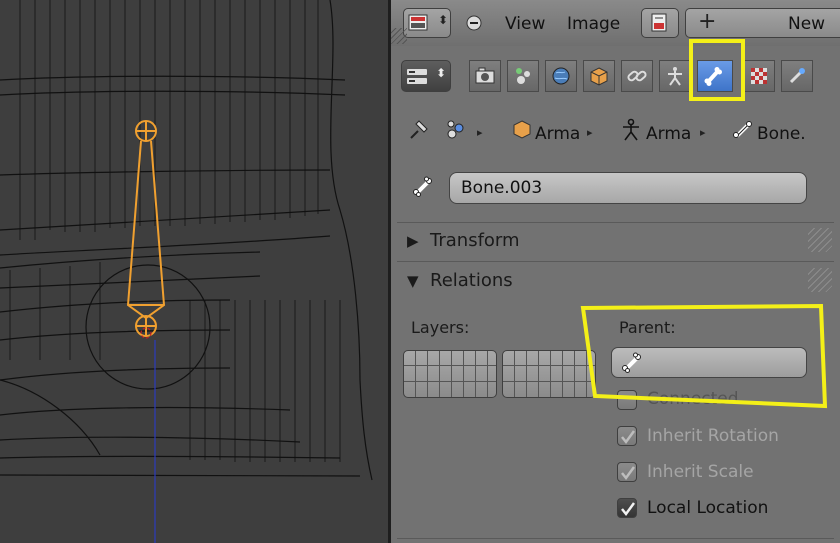 The height and width of the screenshot is (543, 840). I want to click on local-location-checkbox, so click(627, 508).